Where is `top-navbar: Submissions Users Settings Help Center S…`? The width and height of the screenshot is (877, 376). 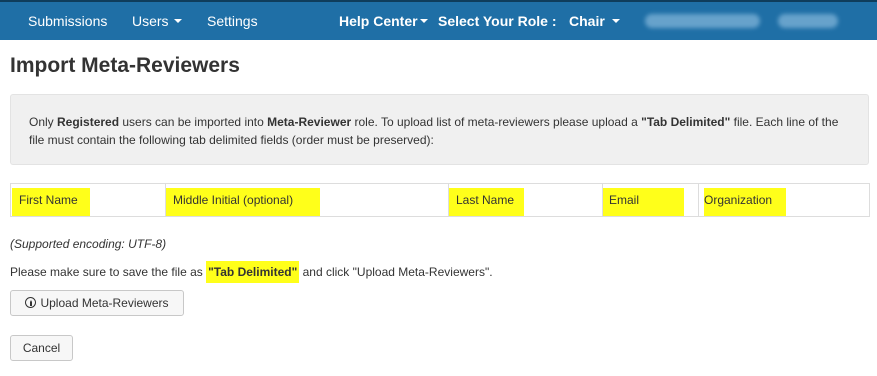
top-navbar: Submissions Users Settings Help Center S… is located at coordinates (438, 20).